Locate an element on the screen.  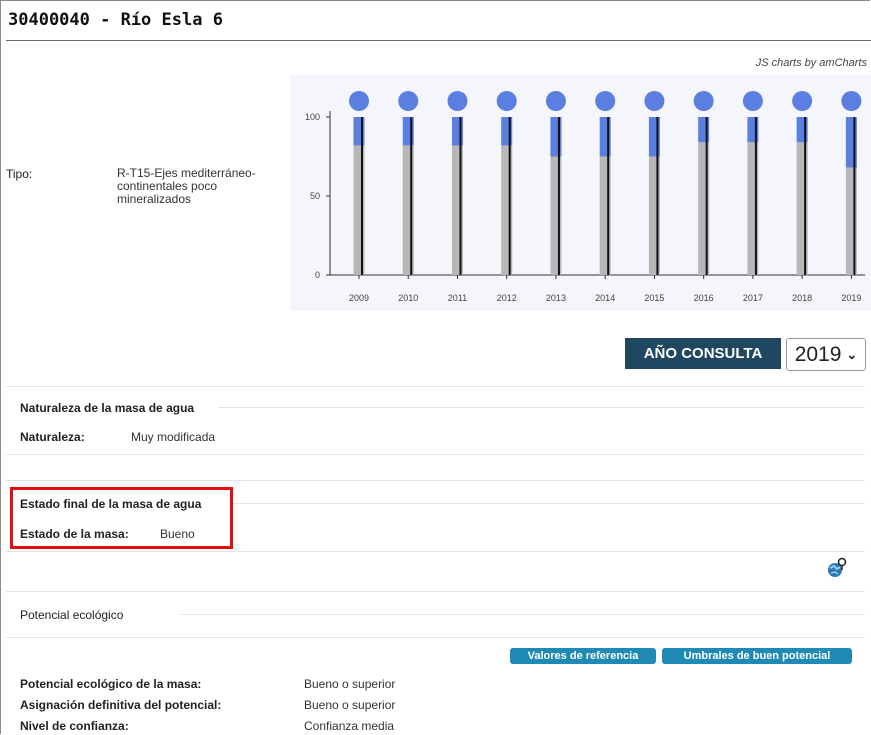
bar-marker-2014 is located at coordinates (605, 101).